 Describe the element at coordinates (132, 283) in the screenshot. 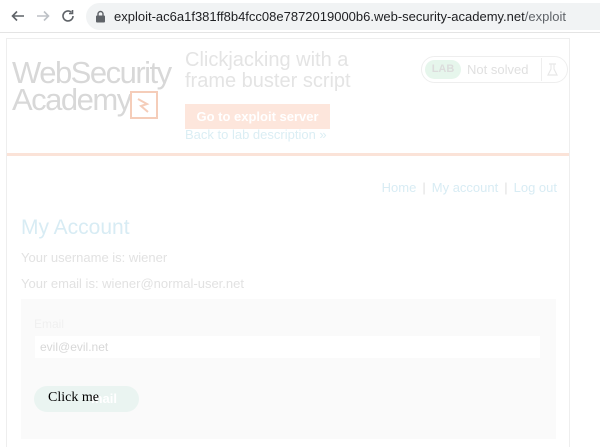

I see `email-text: Your email is: wiener@normal-user.net` at that location.